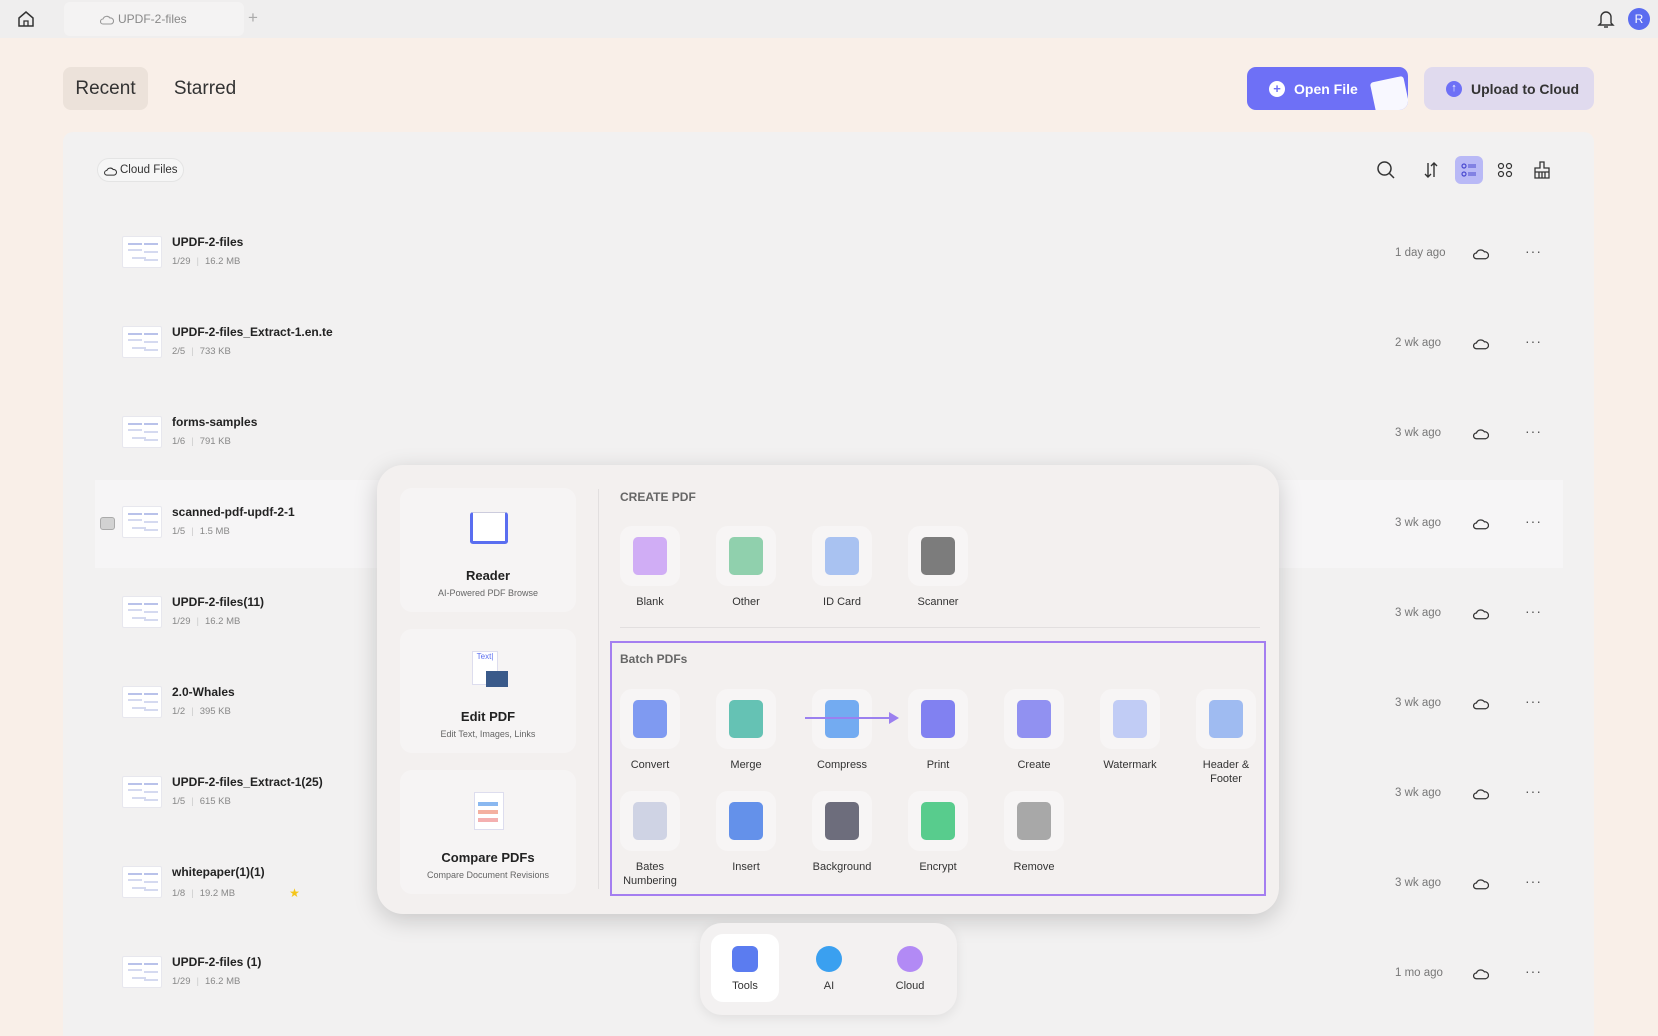 The image size is (1658, 1036). I want to click on background-icon, so click(842, 821).